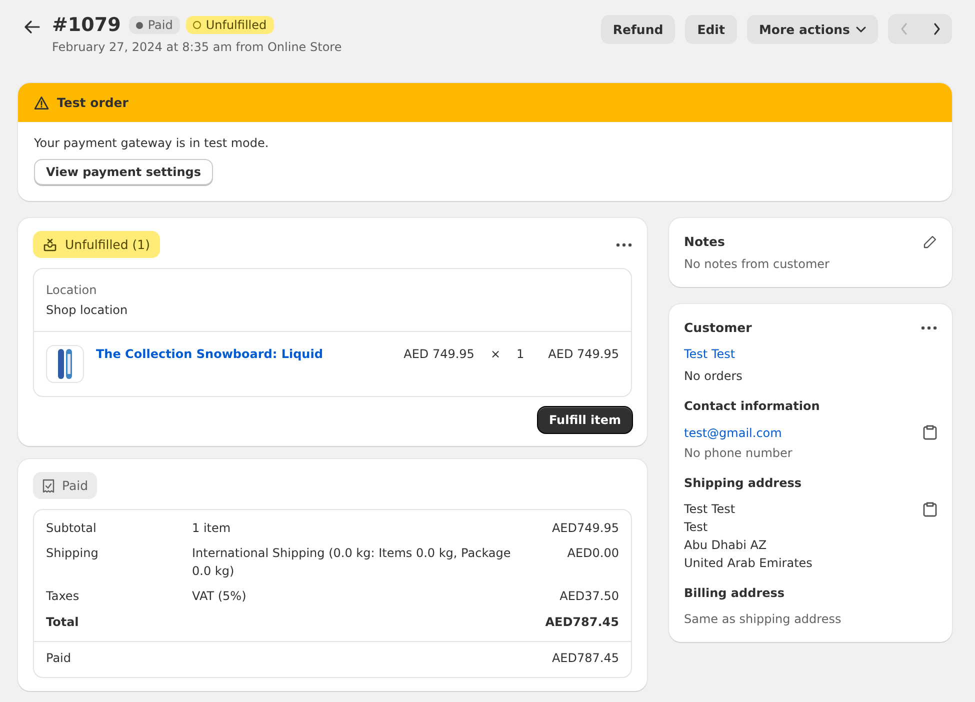  What do you see at coordinates (520, 354) in the screenshot?
I see `quantity: 1` at bounding box center [520, 354].